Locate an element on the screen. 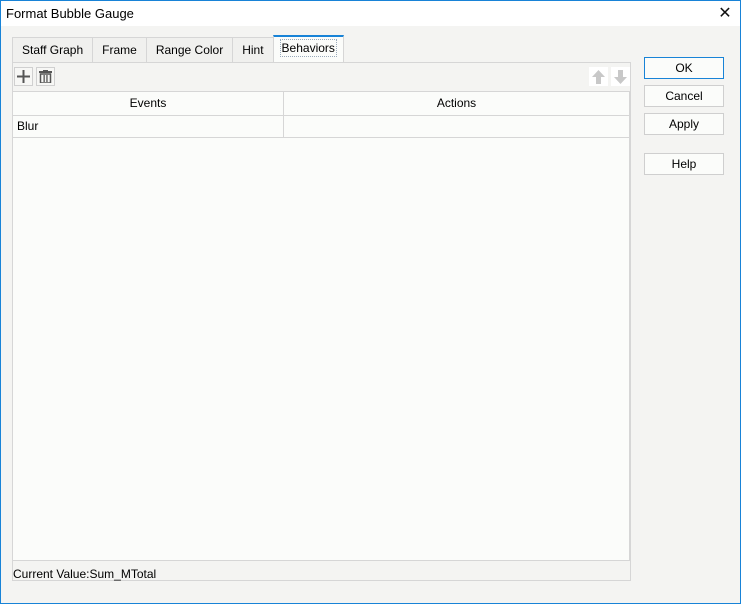 This screenshot has width=741, height=604. ok-button: OK is located at coordinates (684, 68).